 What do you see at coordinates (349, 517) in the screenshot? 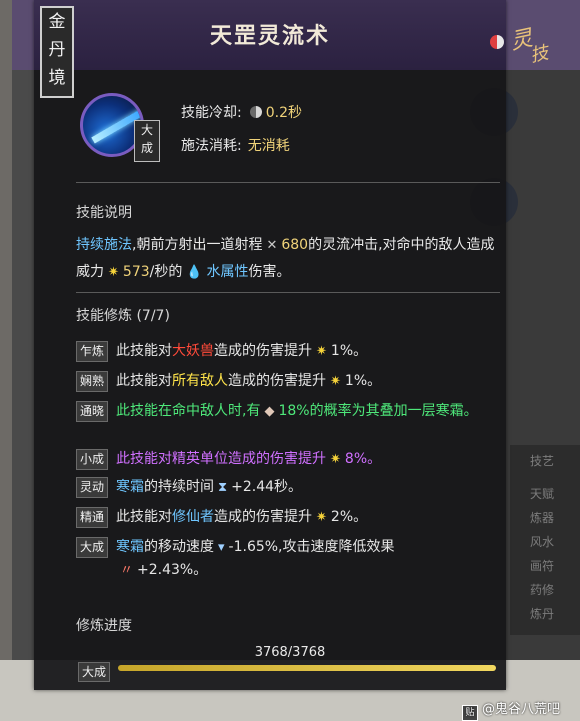
I see `training-value: 2%。` at bounding box center [349, 517].